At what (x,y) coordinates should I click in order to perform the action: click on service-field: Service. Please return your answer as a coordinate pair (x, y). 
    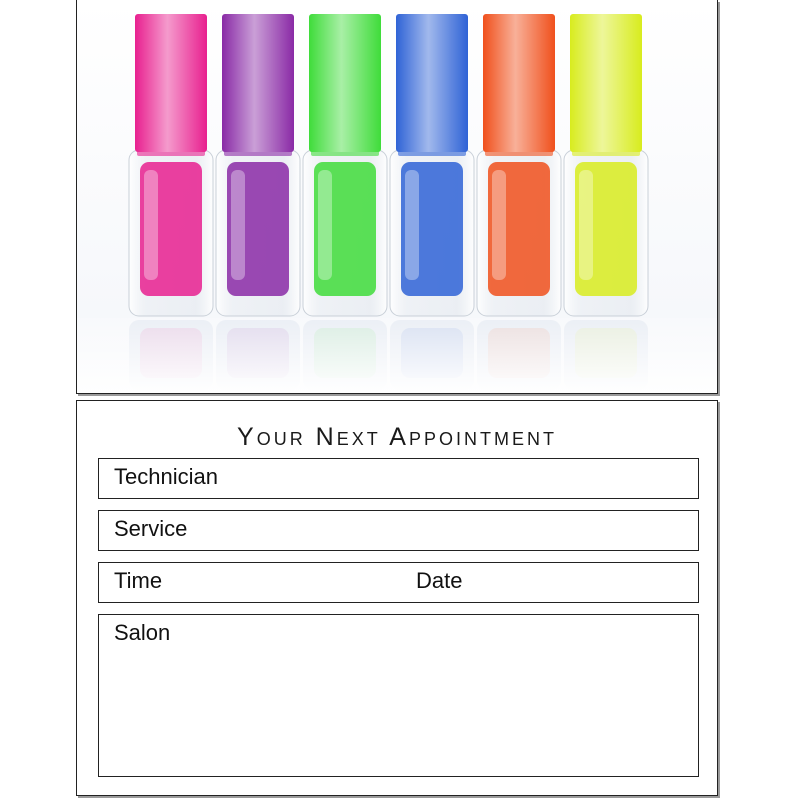
    Looking at the image, I should click on (398, 530).